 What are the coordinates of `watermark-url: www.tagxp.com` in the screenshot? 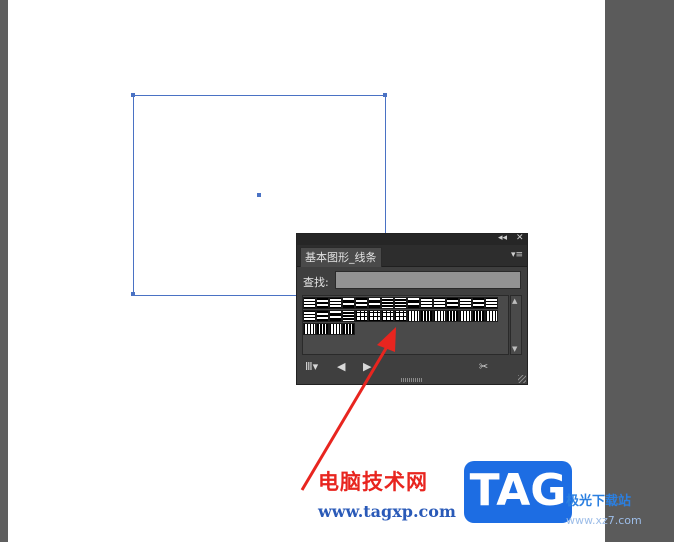 It's located at (387, 511).